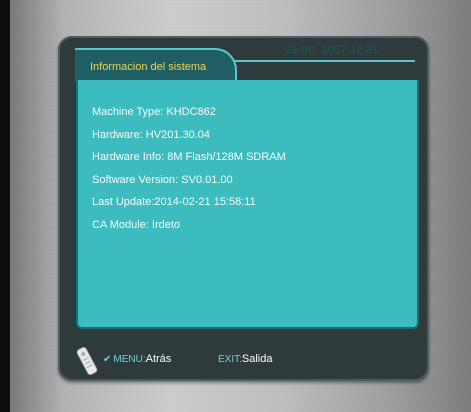  I want to click on checkmark-icon: ✔, so click(107, 359).